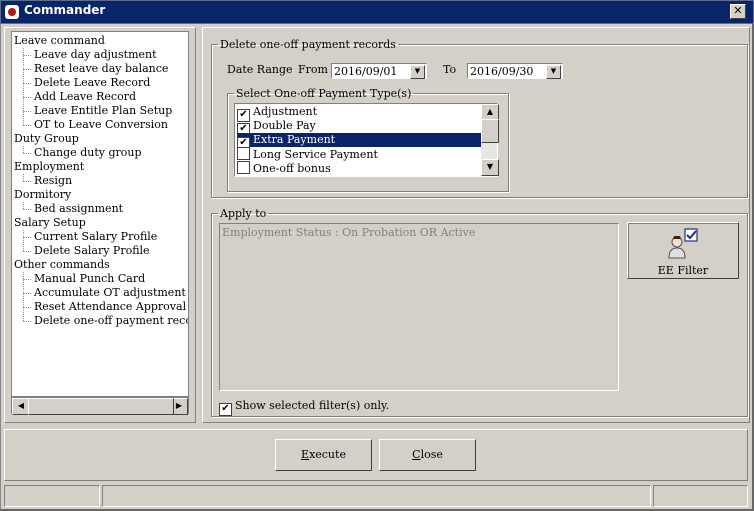 This screenshot has height=511, width=754. What do you see at coordinates (305, 454) in the screenshot?
I see `execute-mnemonic: E` at bounding box center [305, 454].